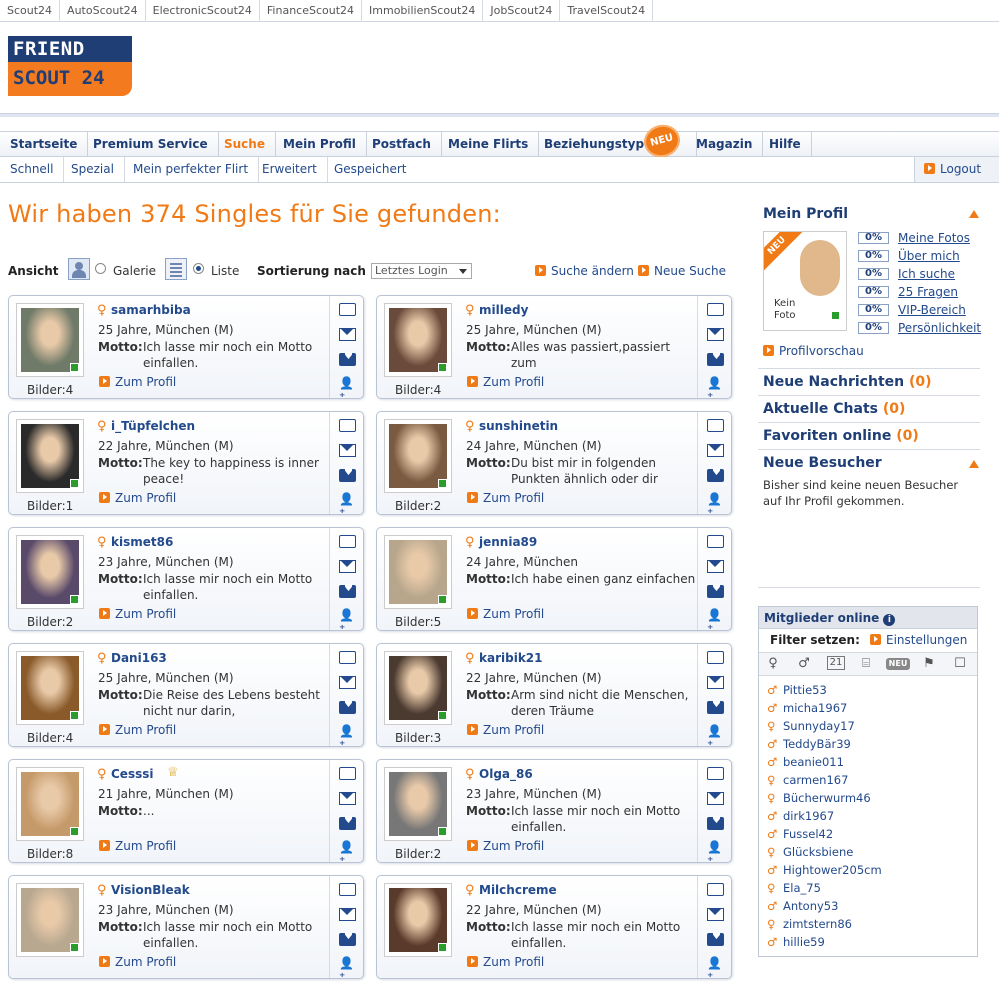 The width and height of the screenshot is (999, 984). I want to click on profile-section-link: Persönlichkeit, so click(939, 328).